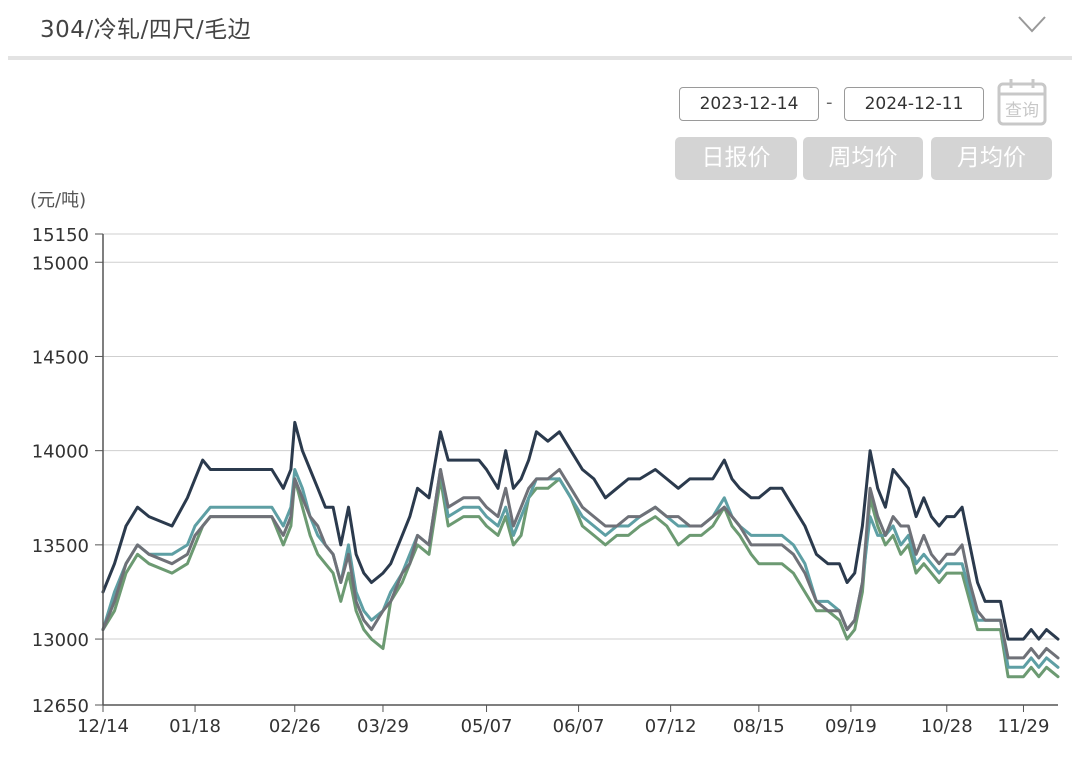  Describe the element at coordinates (1022, 111) in the screenshot. I see `query-label: 查询` at that location.